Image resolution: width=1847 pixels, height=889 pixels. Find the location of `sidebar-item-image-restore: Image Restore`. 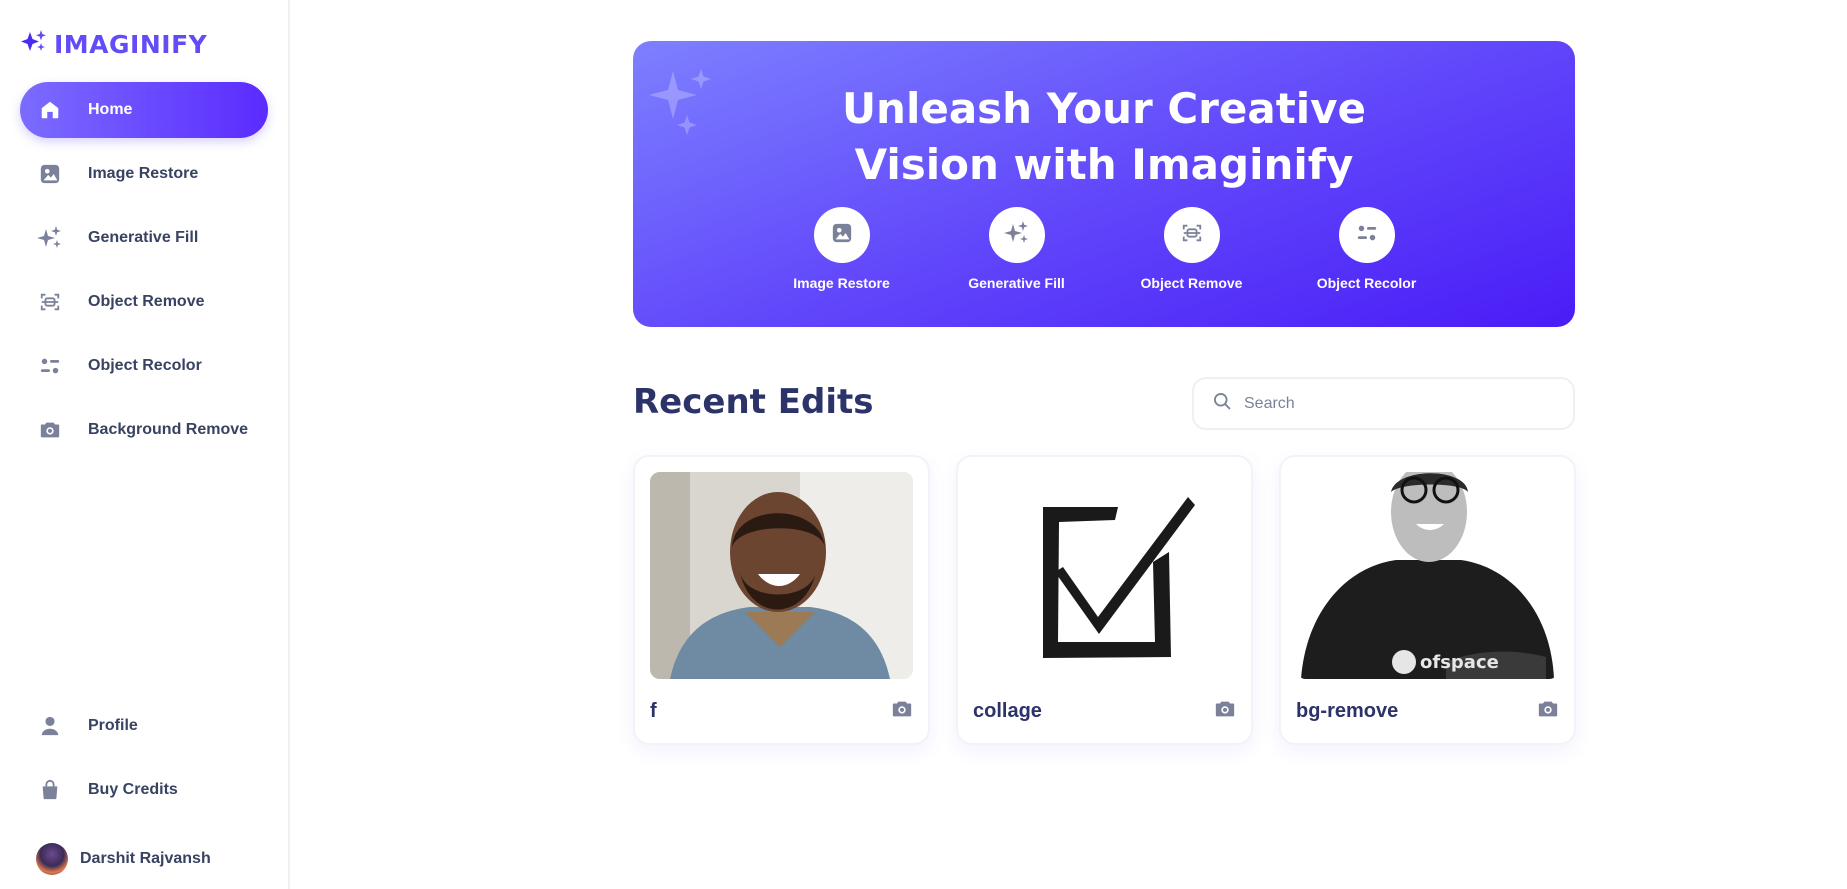

sidebar-item-image-restore: Image Restore is located at coordinates (144, 174).